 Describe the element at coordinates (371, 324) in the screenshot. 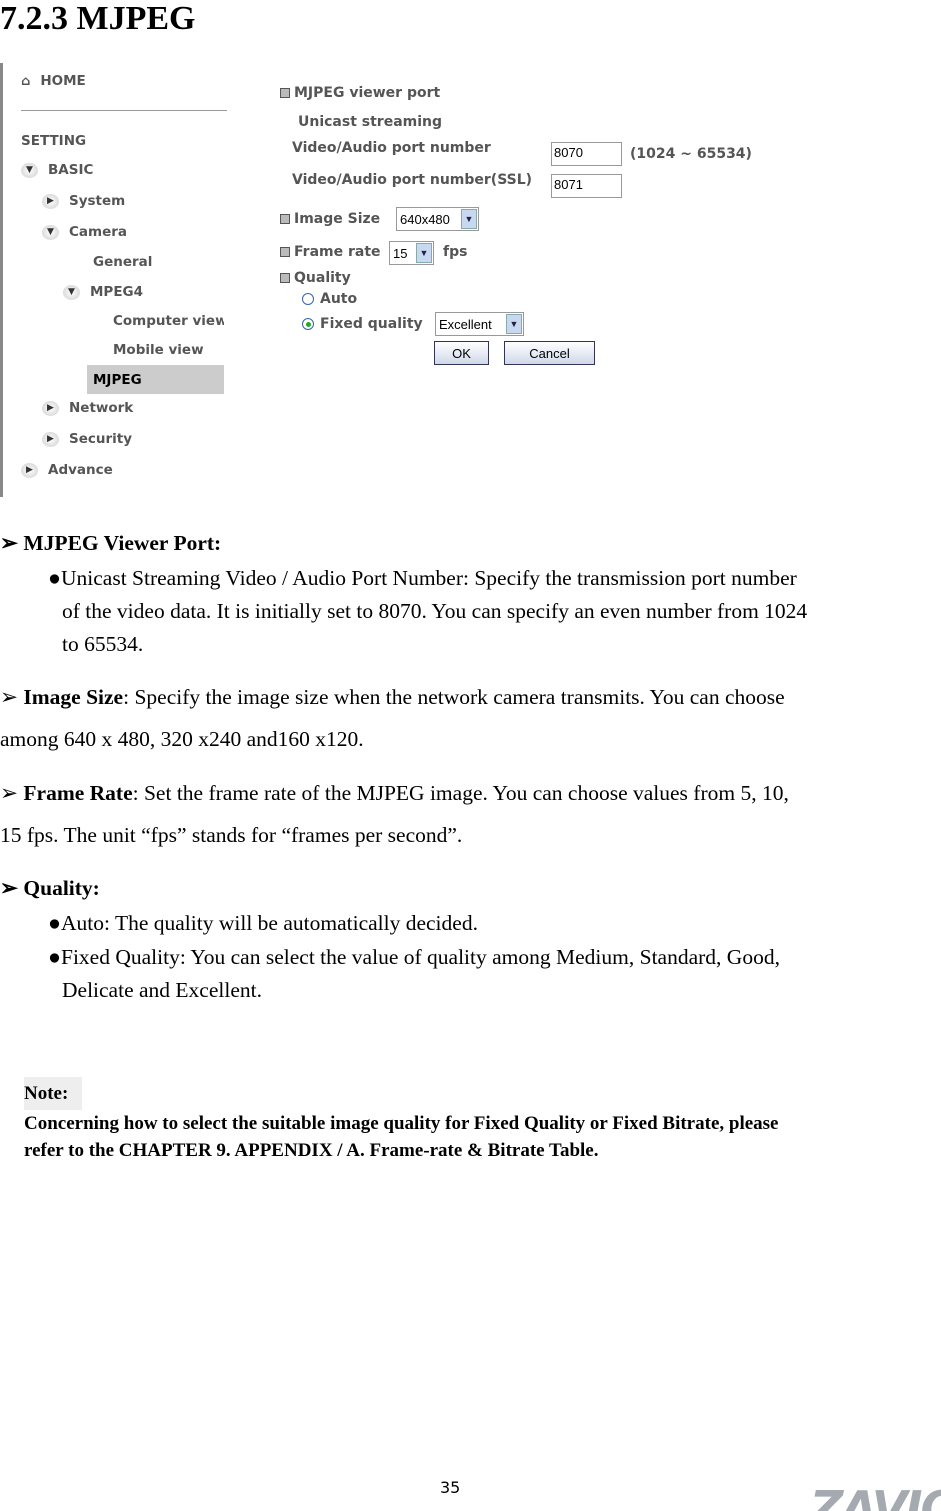

I see `label: Fixed quality` at that location.